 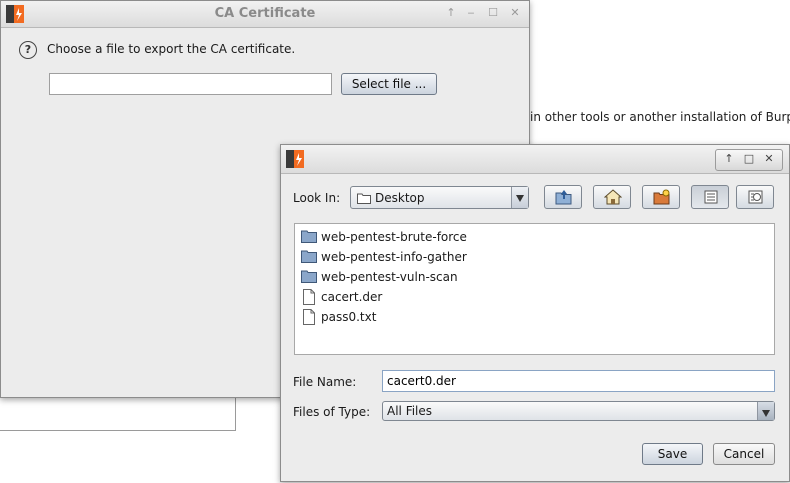 I want to click on list-view-button, so click(x=710, y=197).